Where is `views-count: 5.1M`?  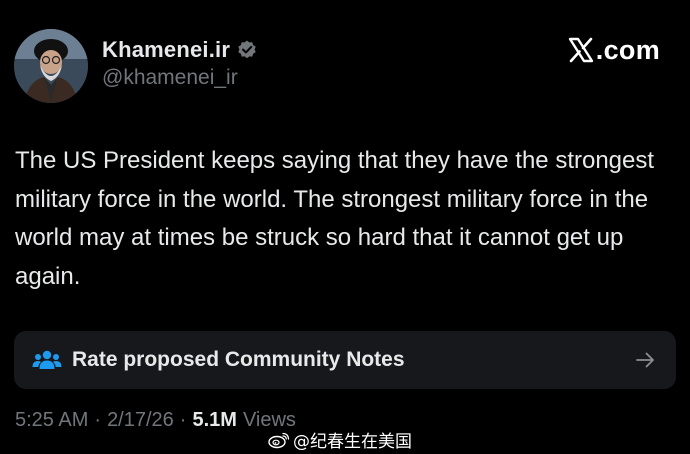 views-count: 5.1M is located at coordinates (214, 420).